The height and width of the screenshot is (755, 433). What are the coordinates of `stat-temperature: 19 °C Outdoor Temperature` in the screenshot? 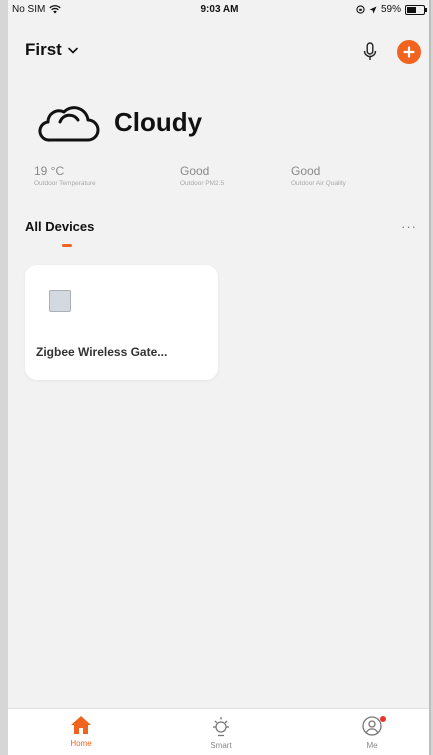 It's located at (65, 175).